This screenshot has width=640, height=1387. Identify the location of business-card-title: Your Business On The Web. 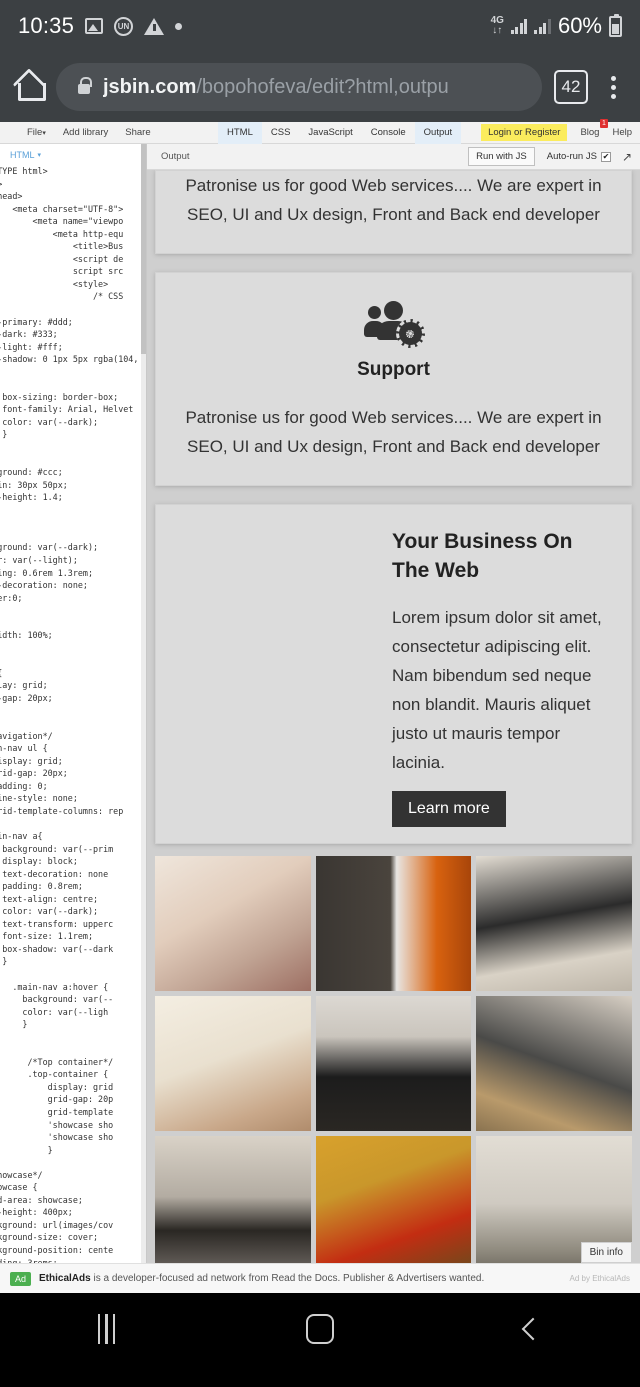
(482, 556).